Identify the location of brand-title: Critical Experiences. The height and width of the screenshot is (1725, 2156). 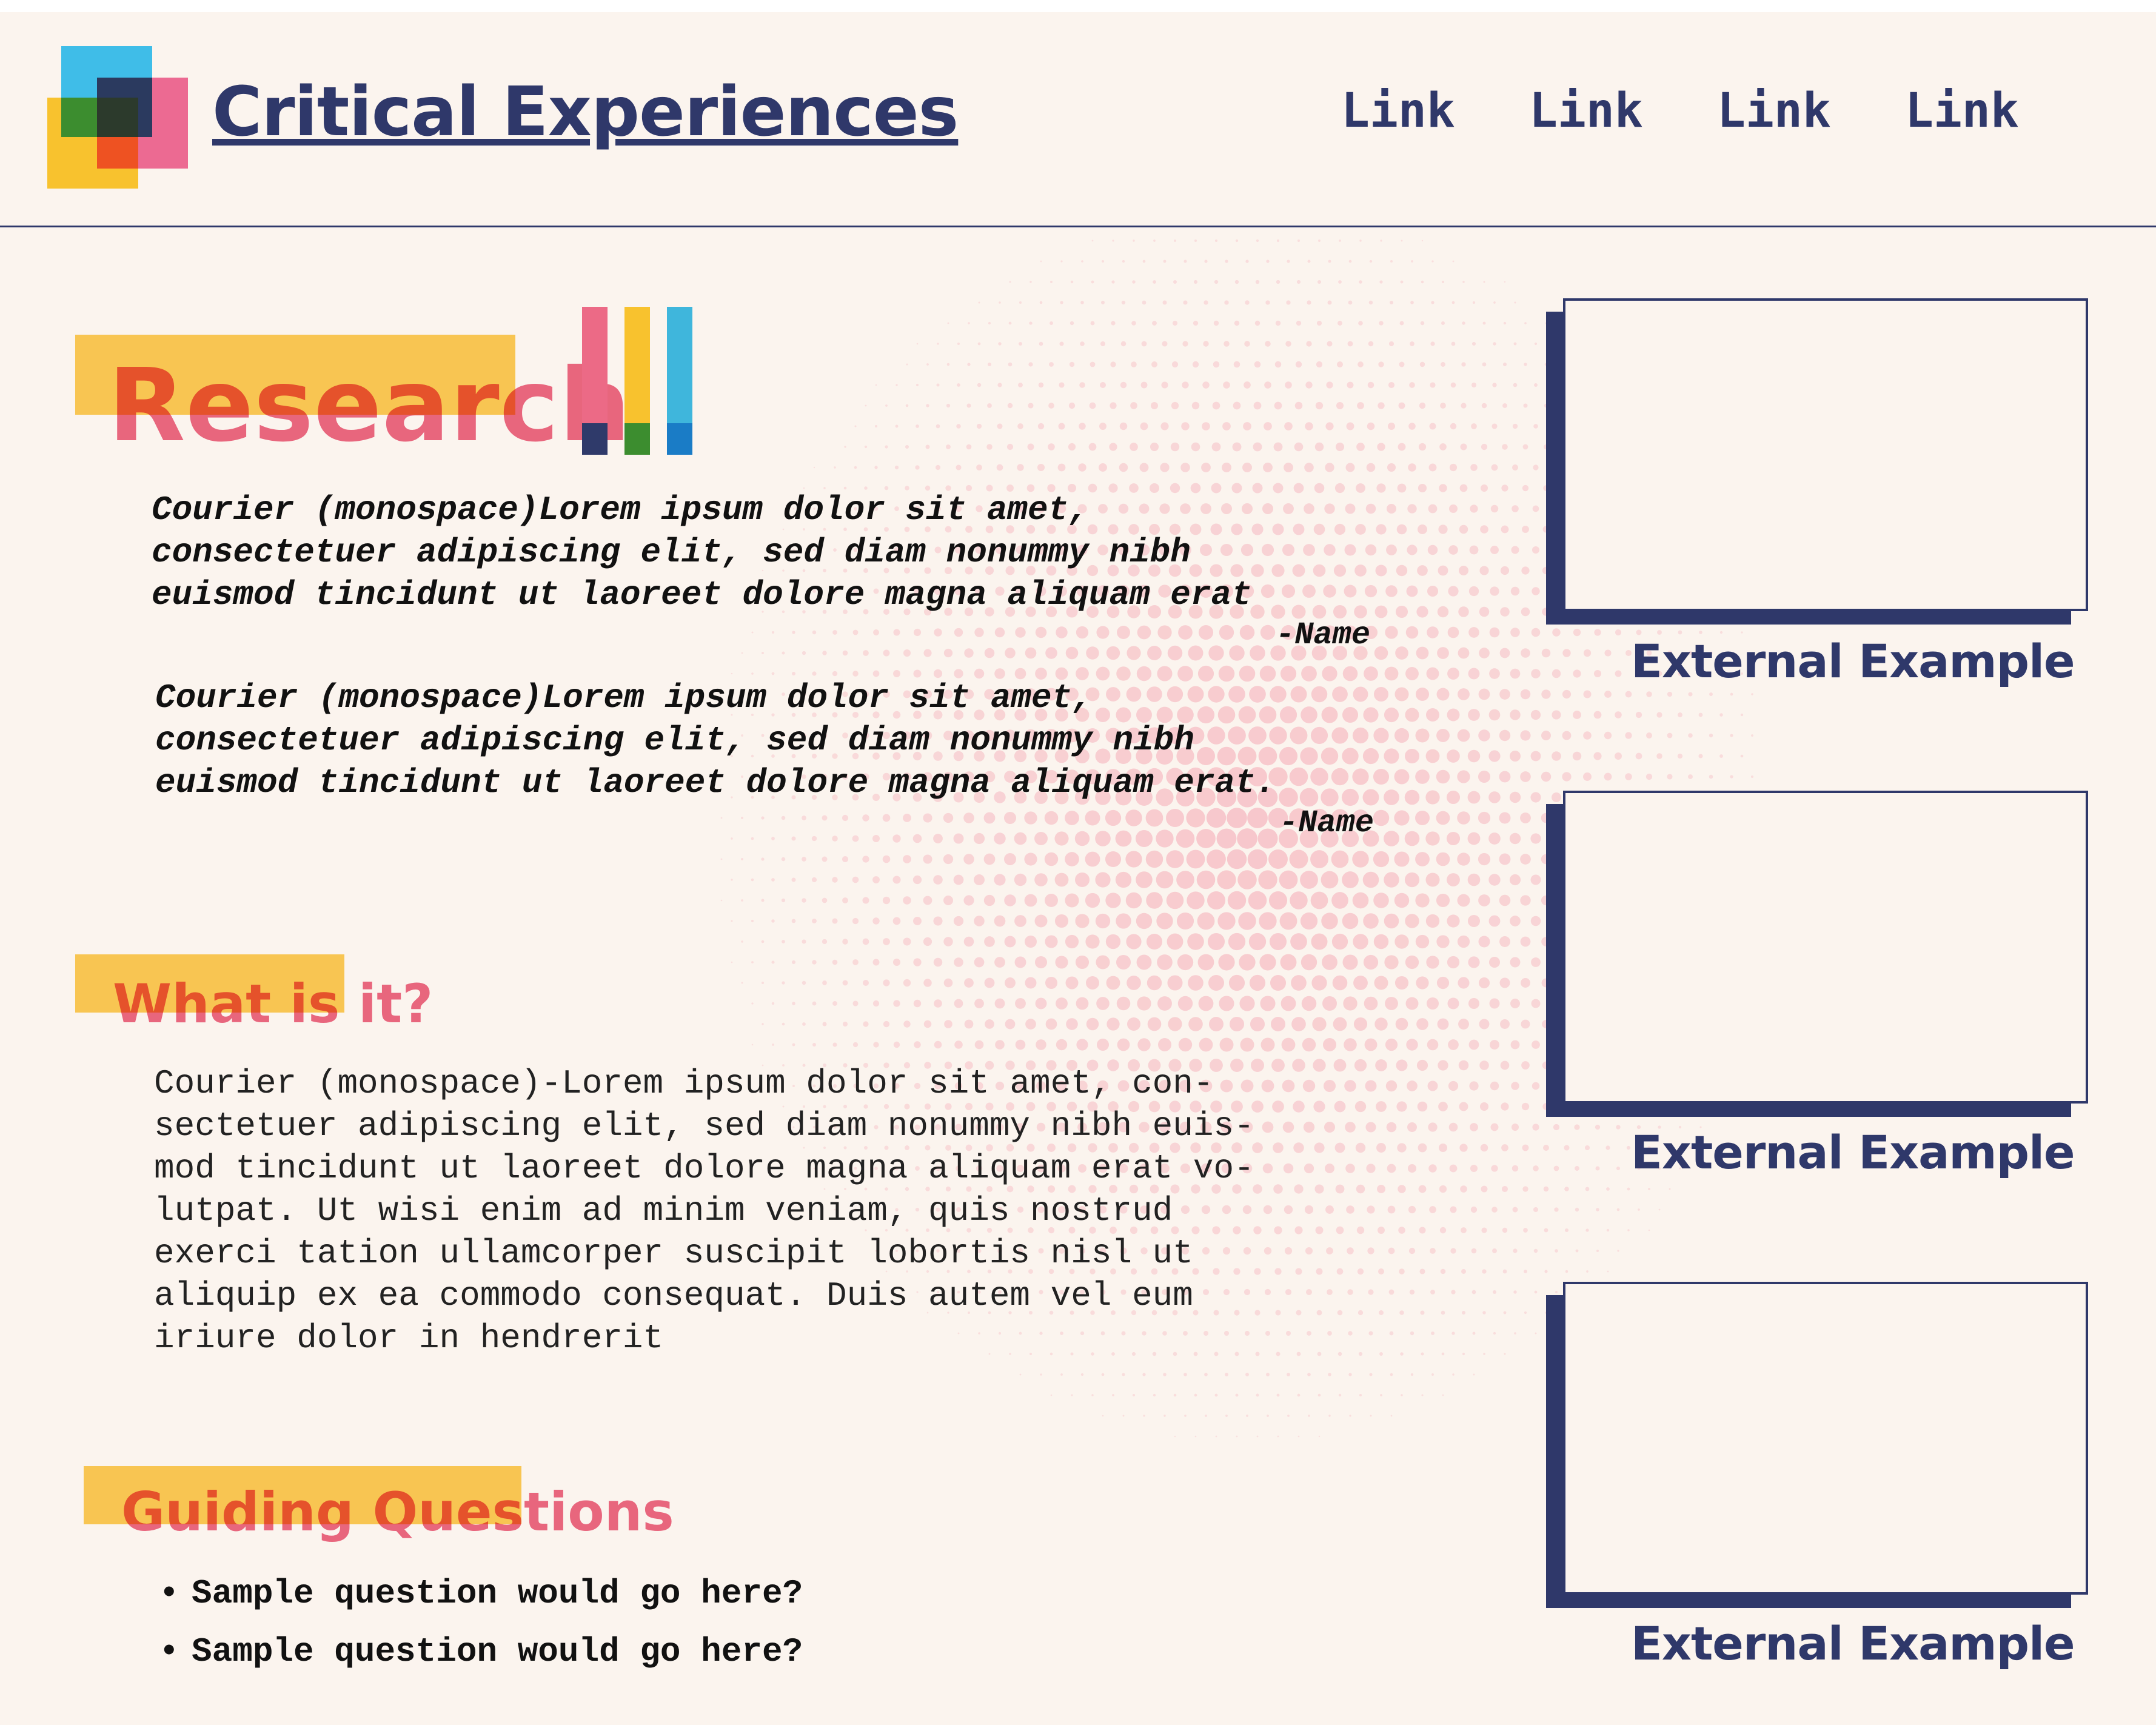
(585, 112).